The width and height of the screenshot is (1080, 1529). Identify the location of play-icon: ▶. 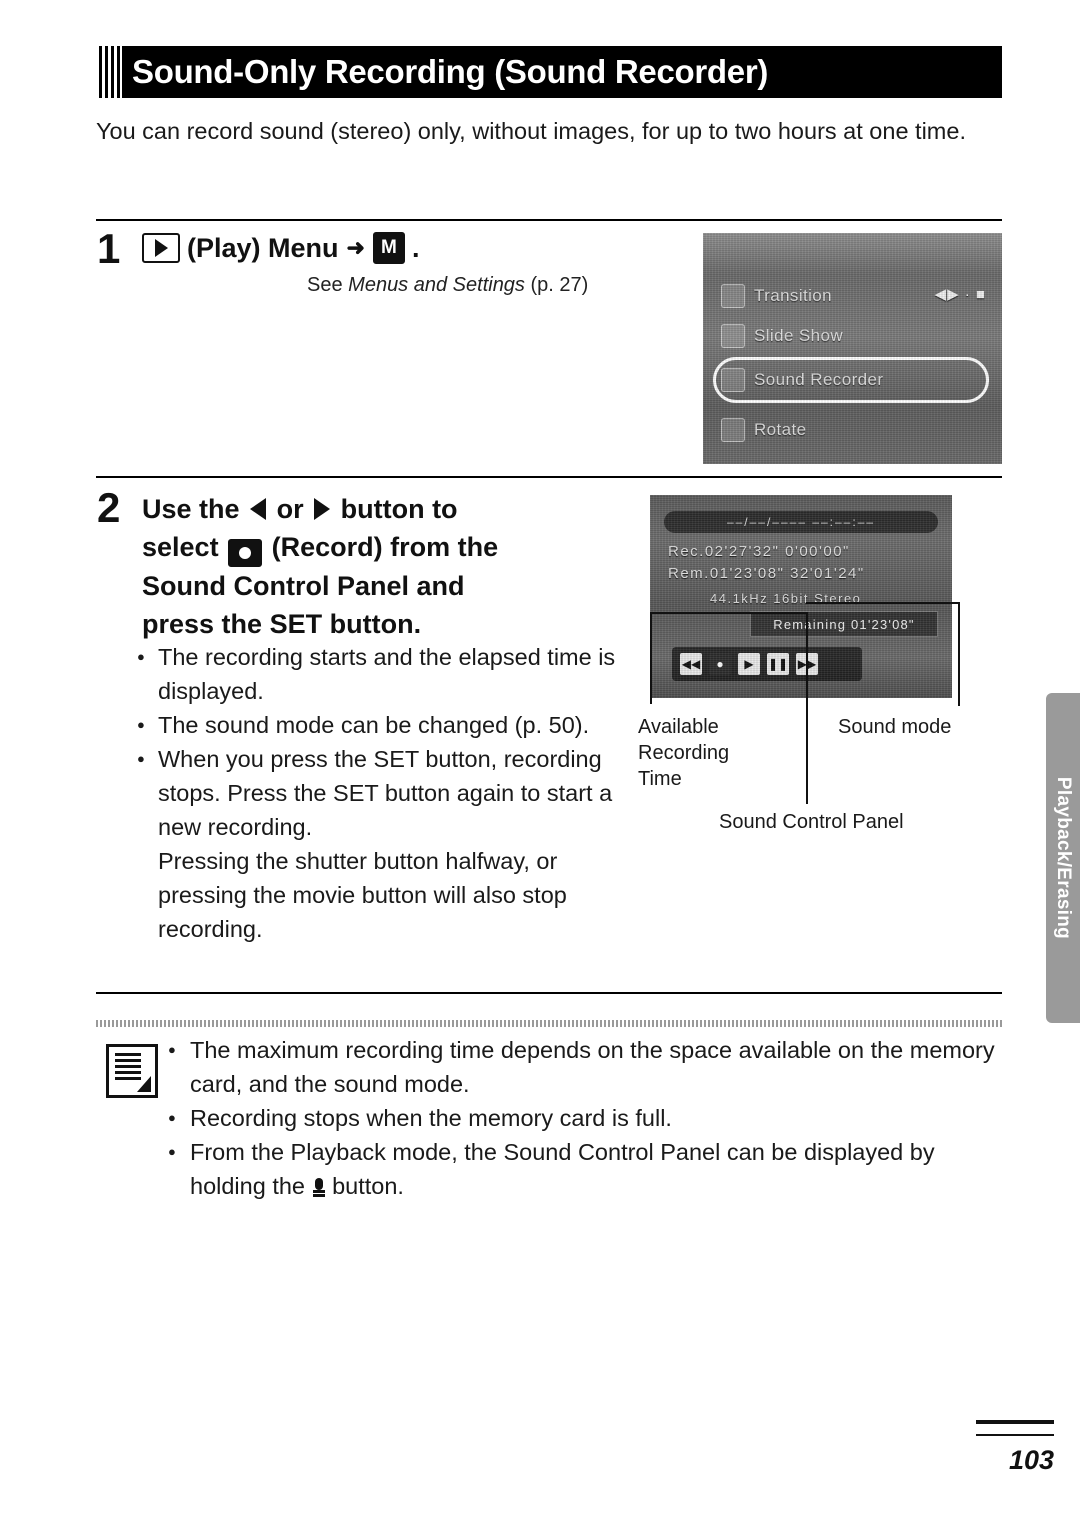
(749, 664).